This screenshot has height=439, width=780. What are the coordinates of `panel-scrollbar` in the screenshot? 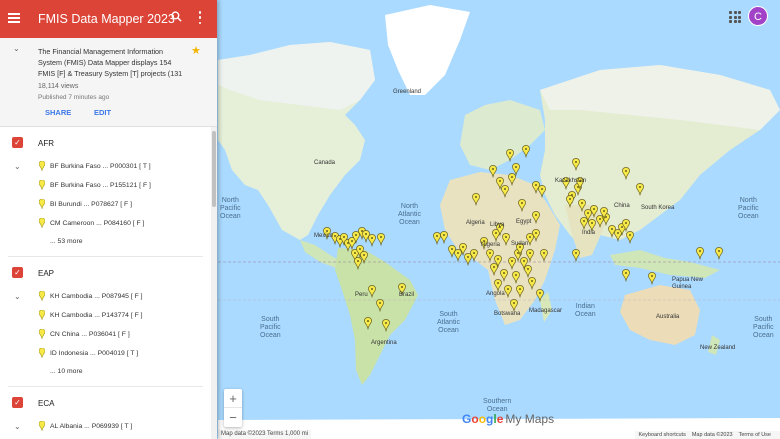 It's located at (214, 283).